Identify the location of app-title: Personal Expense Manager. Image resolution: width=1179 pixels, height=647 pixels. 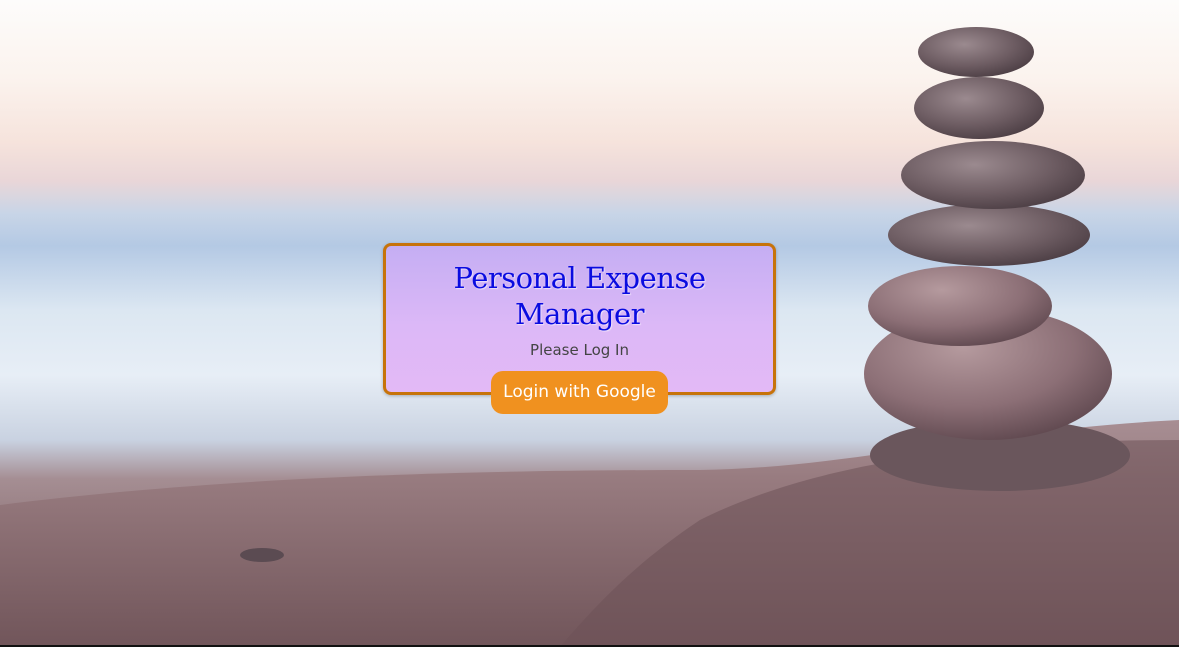
(579, 296).